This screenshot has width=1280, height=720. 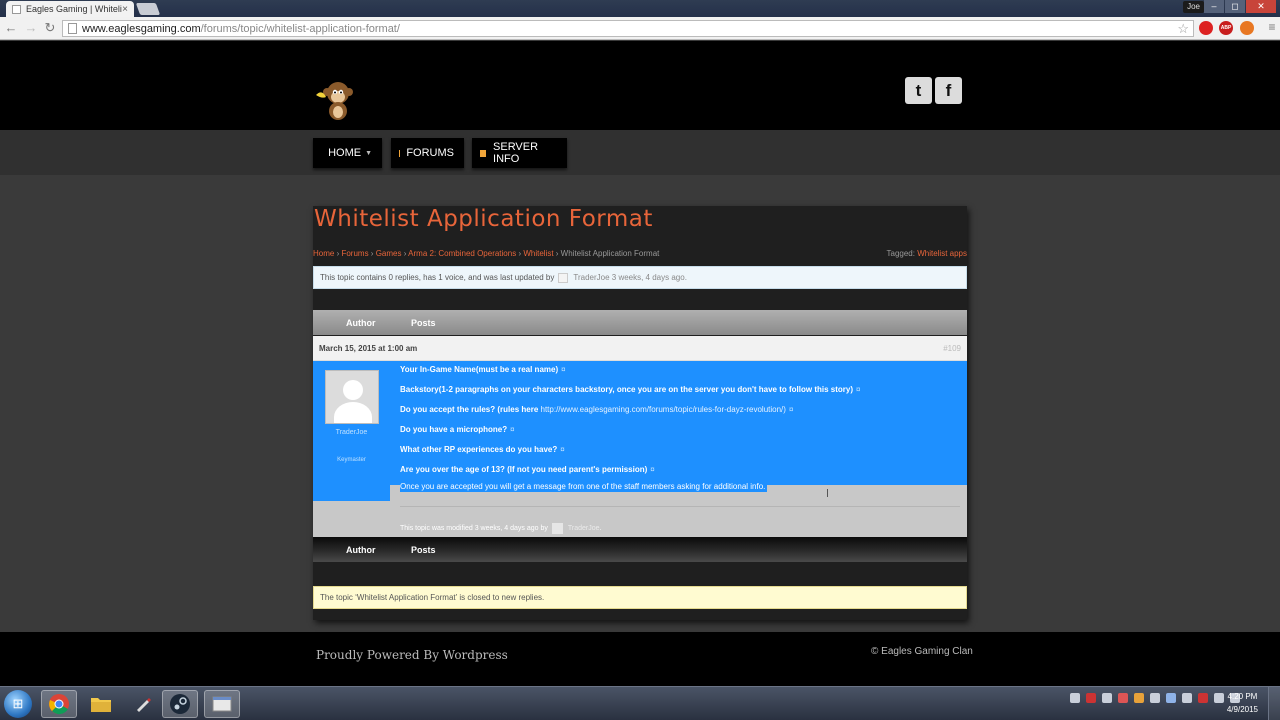 I want to click on browser-tab: Eagles Gaming | Whitelist ×, so click(x=70, y=9).